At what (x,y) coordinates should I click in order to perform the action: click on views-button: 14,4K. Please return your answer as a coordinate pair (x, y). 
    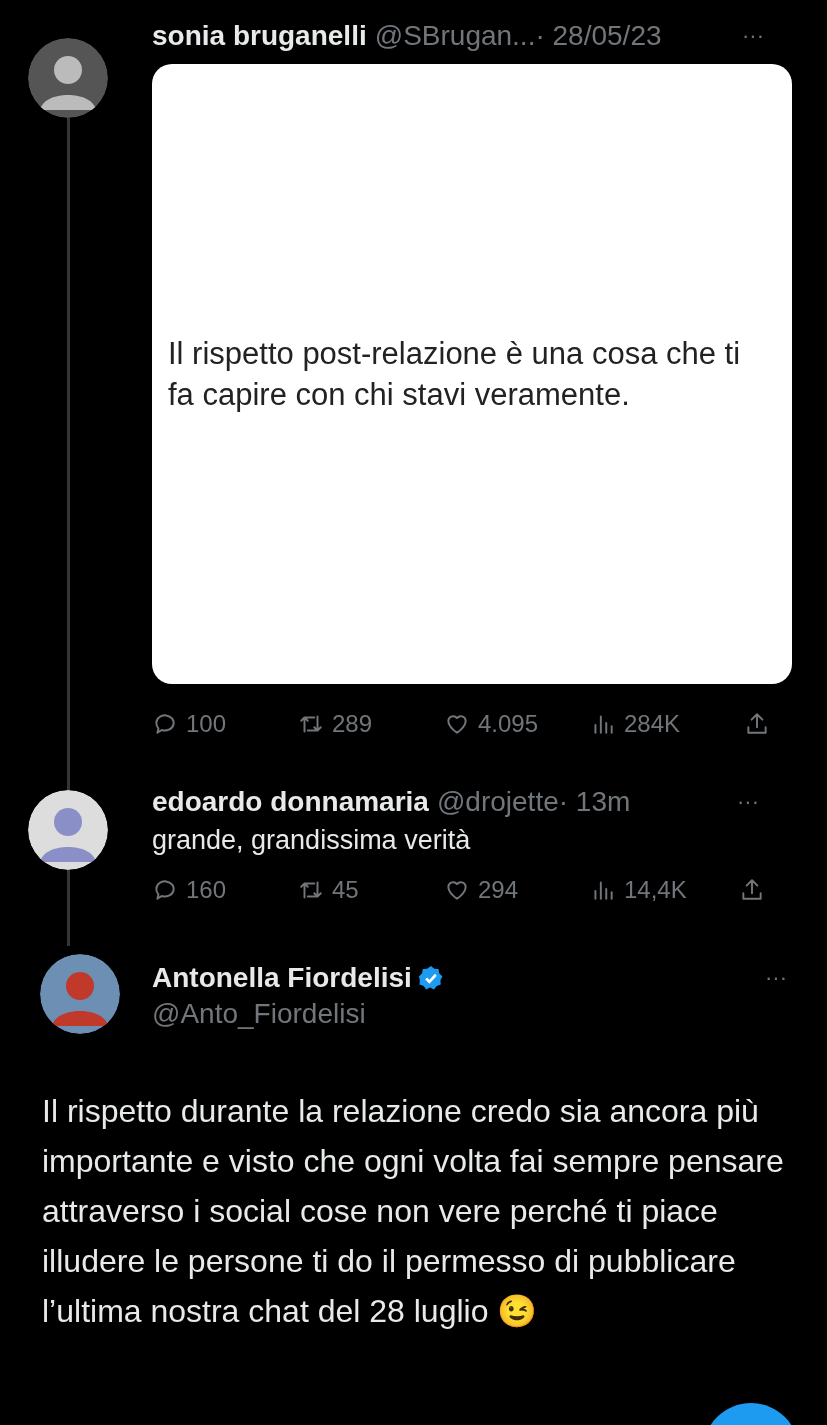
    Looking at the image, I should click on (663, 890).